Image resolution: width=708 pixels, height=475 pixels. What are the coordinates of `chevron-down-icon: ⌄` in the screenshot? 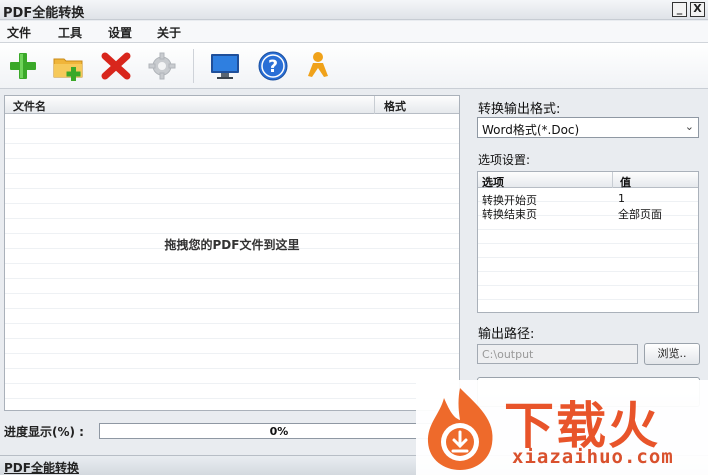 It's located at (689, 126).